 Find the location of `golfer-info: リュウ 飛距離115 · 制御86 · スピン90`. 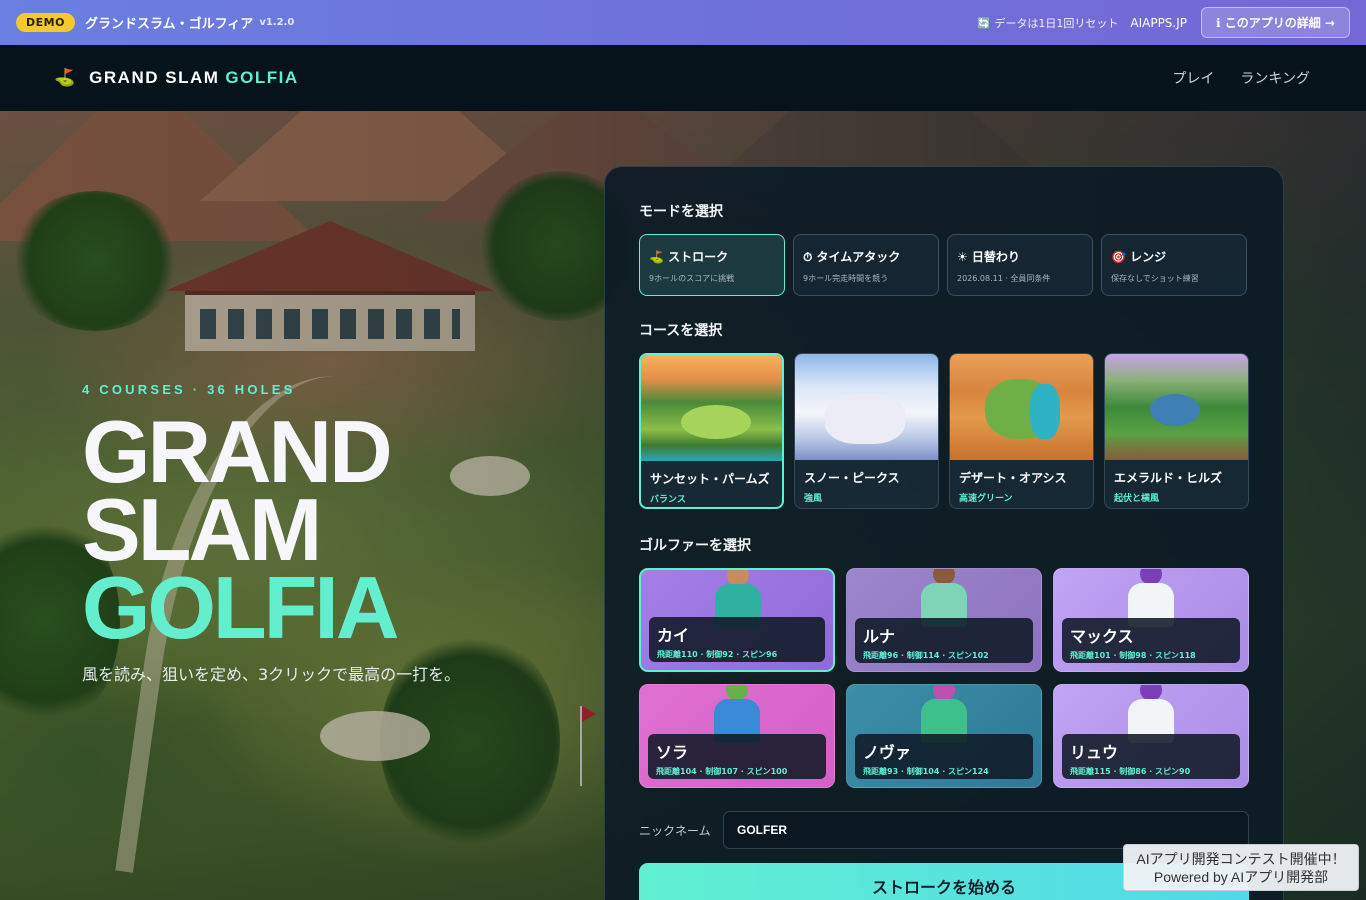

golfer-info: リュウ 飛距離115 · 制御86 · スピン90 is located at coordinates (1151, 756).